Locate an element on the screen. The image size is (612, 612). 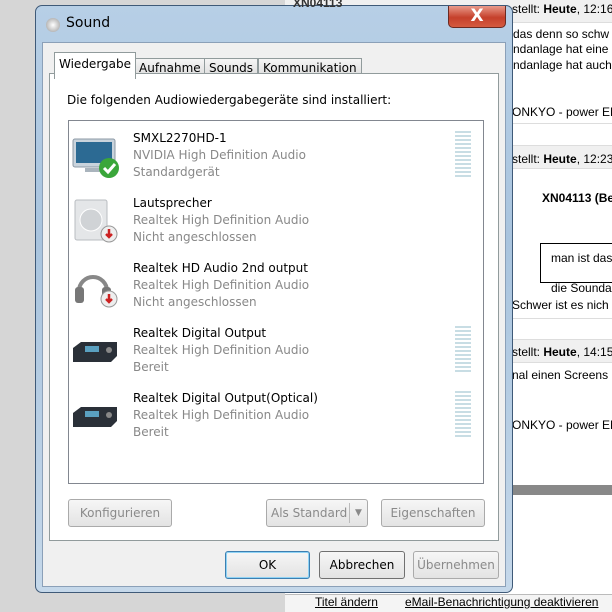
cancel-button: Abbrechen is located at coordinates (362, 565).